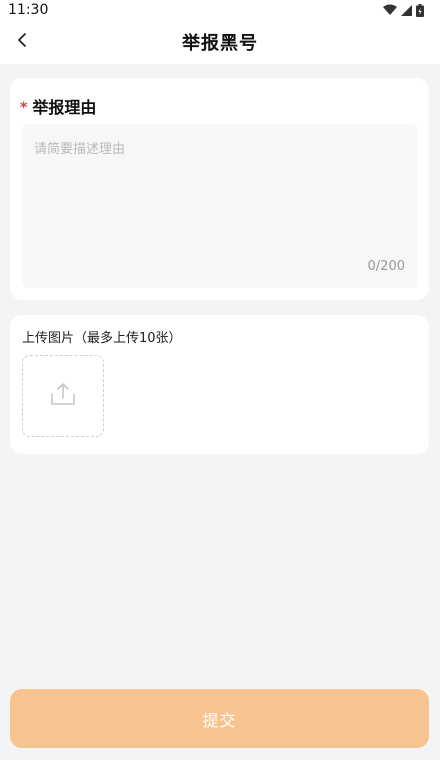  I want to click on nav-bar: 举报黑号, so click(220, 42).